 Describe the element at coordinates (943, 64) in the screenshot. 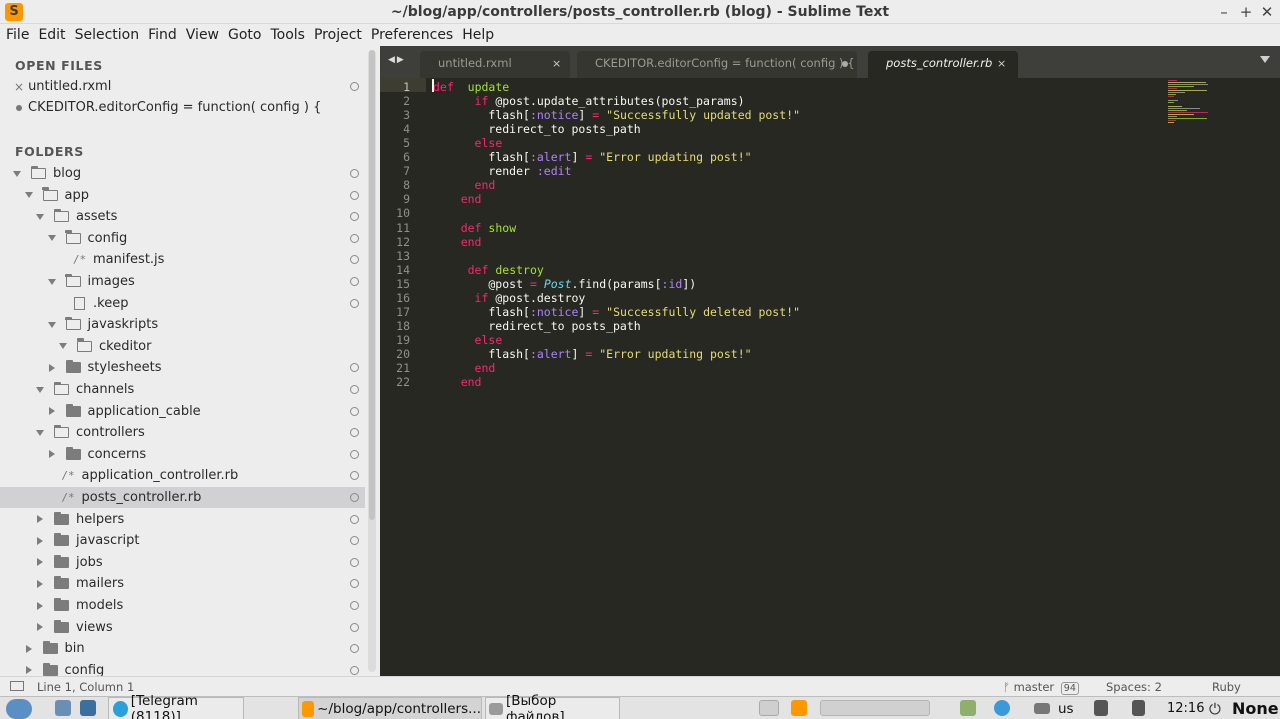

I see `tab-posts-controller: posts_controller.rb ×` at that location.